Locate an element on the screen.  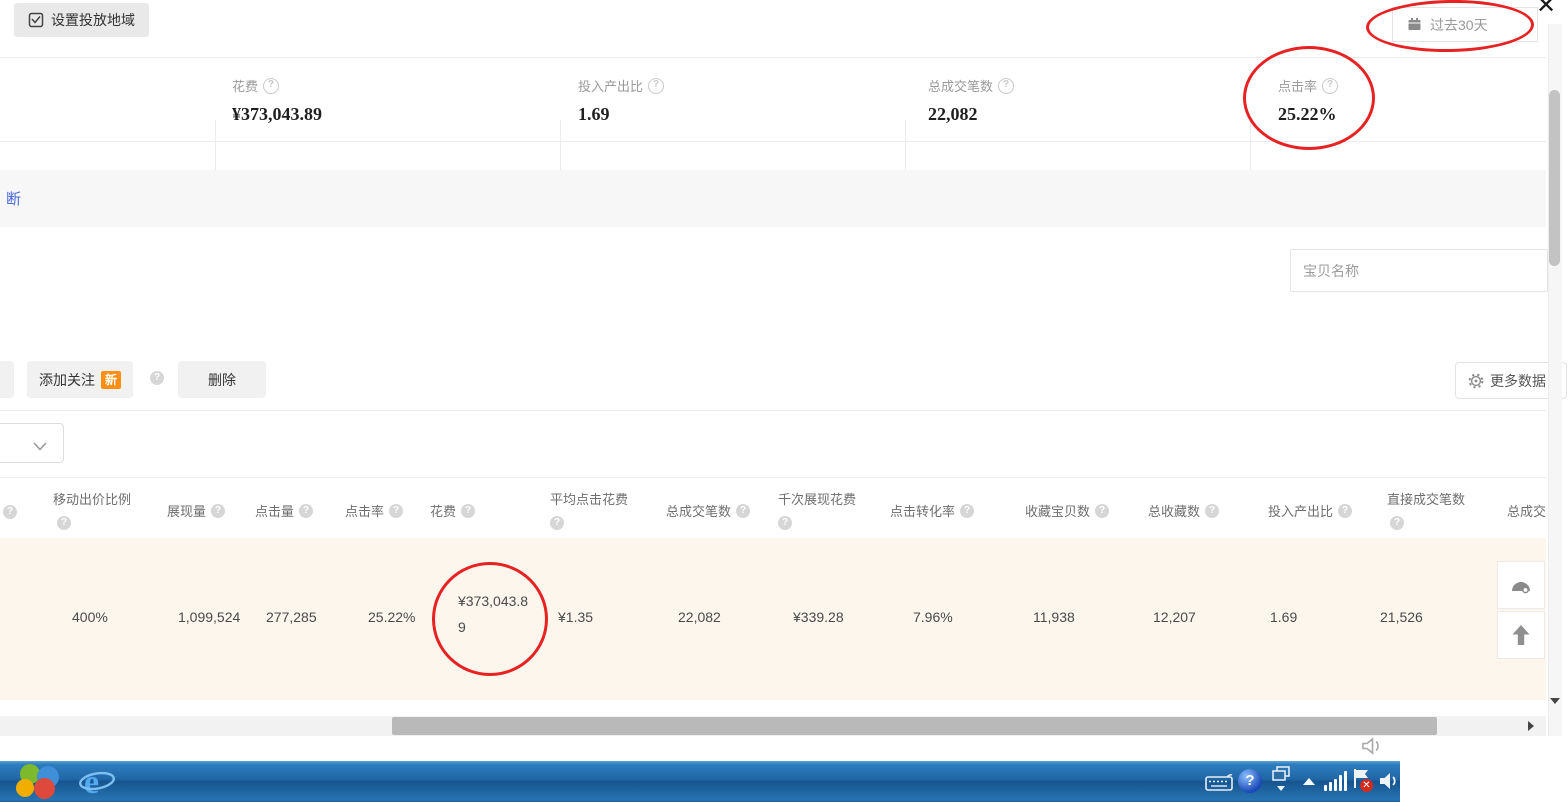
gear-icon is located at coordinates (1476, 381).